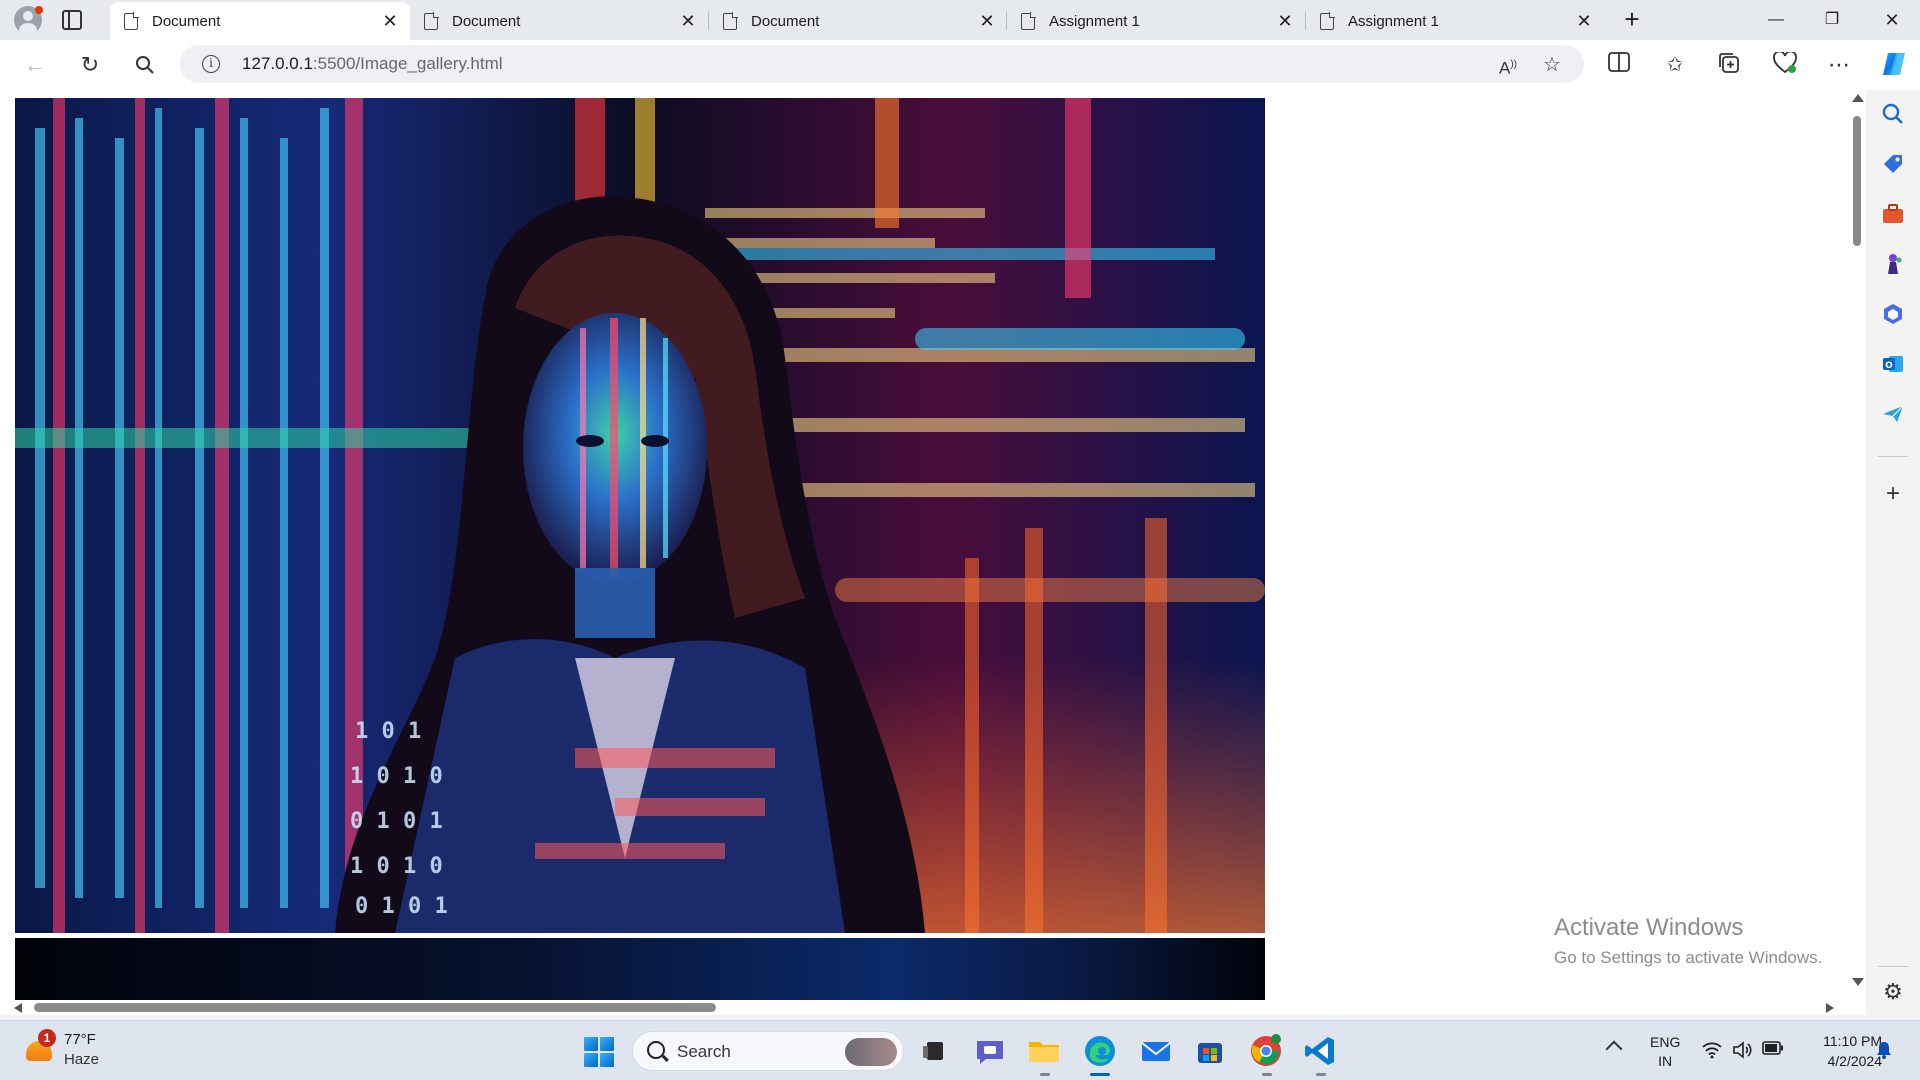 This screenshot has height=1080, width=1920. What do you see at coordinates (90, 65) in the screenshot?
I see `refresh-button: ↻` at bounding box center [90, 65].